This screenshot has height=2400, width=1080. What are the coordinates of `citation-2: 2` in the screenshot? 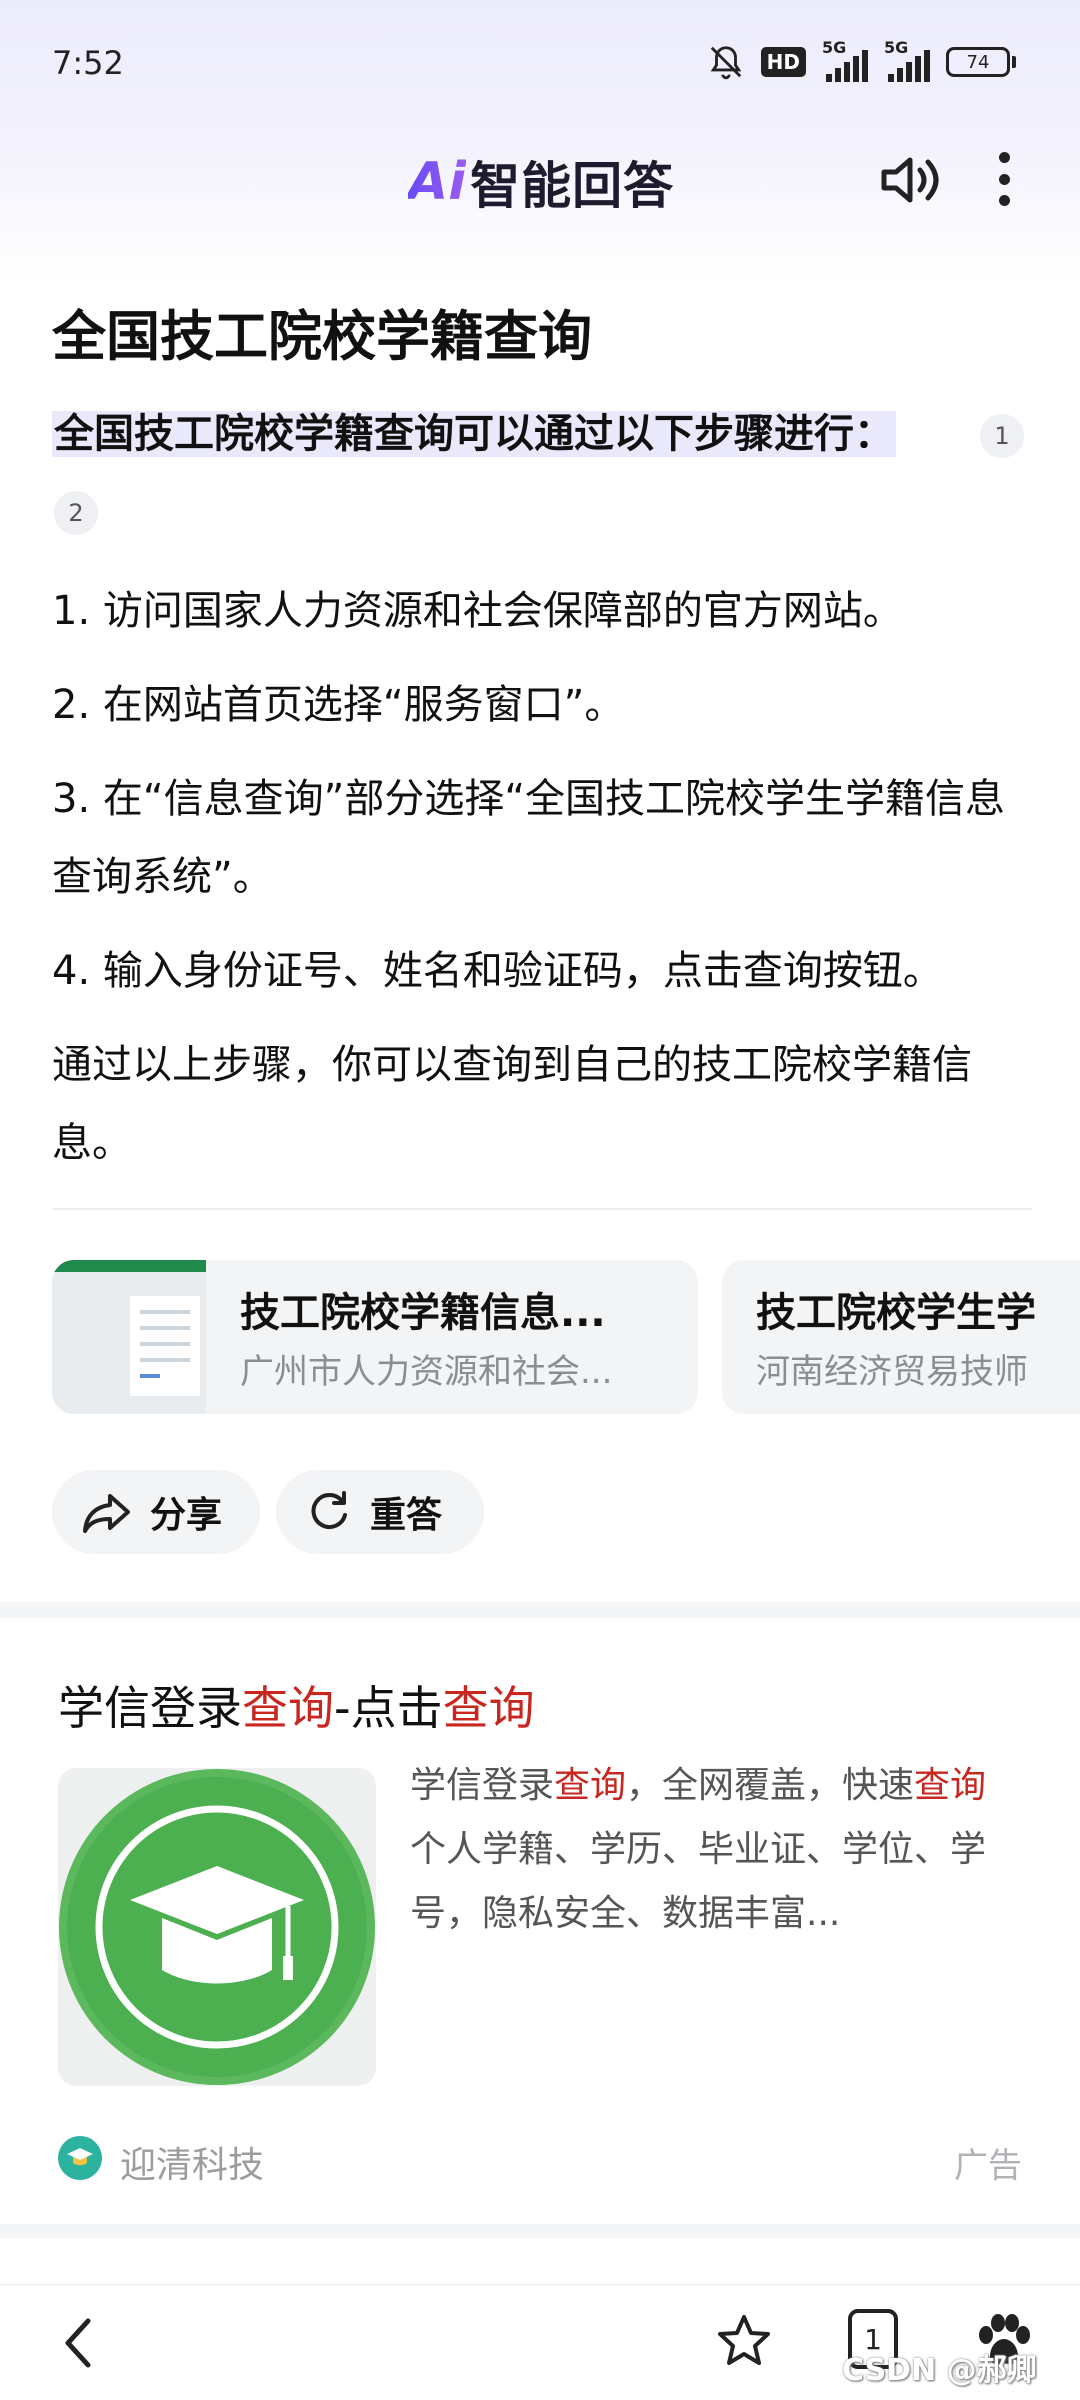 It's located at (76, 513).